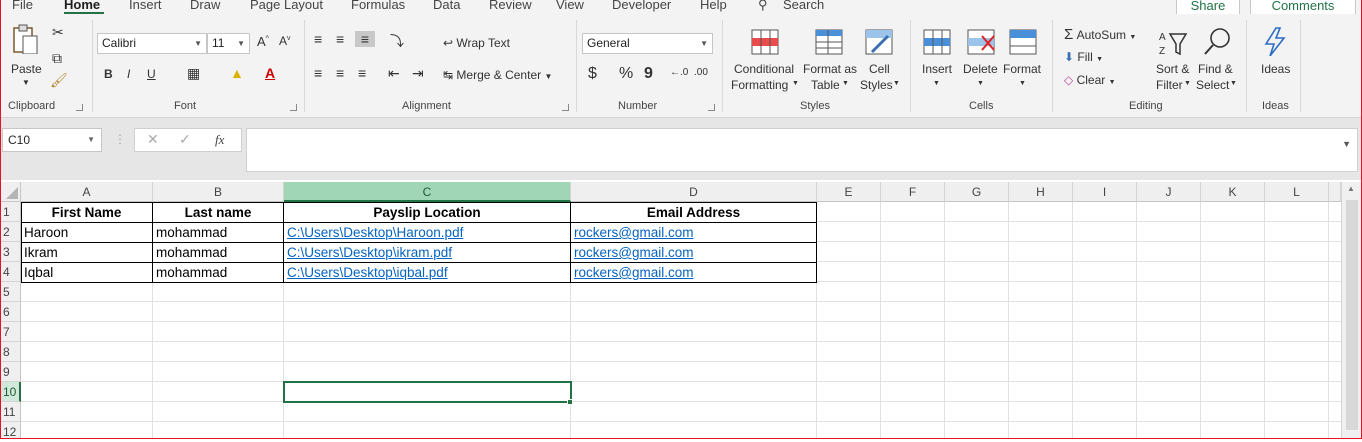 The image size is (1362, 442). I want to click on autosum-button: Σ AutoSum ▼, so click(1100, 34).